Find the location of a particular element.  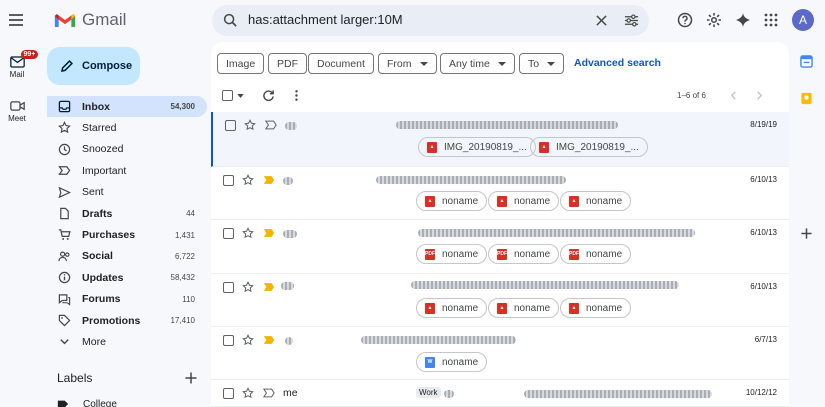

add-label-icon is located at coordinates (191, 378).